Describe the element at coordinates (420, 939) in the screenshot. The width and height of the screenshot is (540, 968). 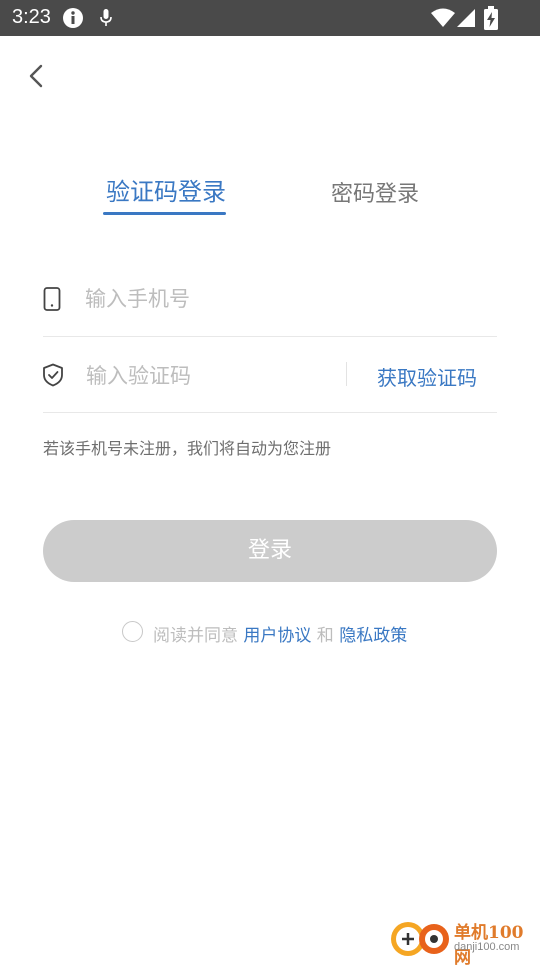
I see `watermark-logo-icon` at that location.